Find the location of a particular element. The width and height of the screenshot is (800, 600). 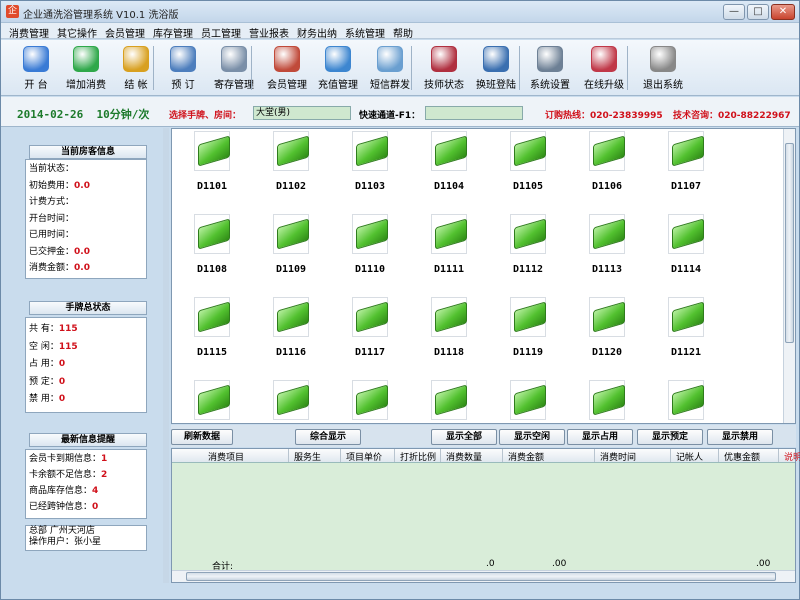

room-tile: D1115 is located at coordinates (212, 337).